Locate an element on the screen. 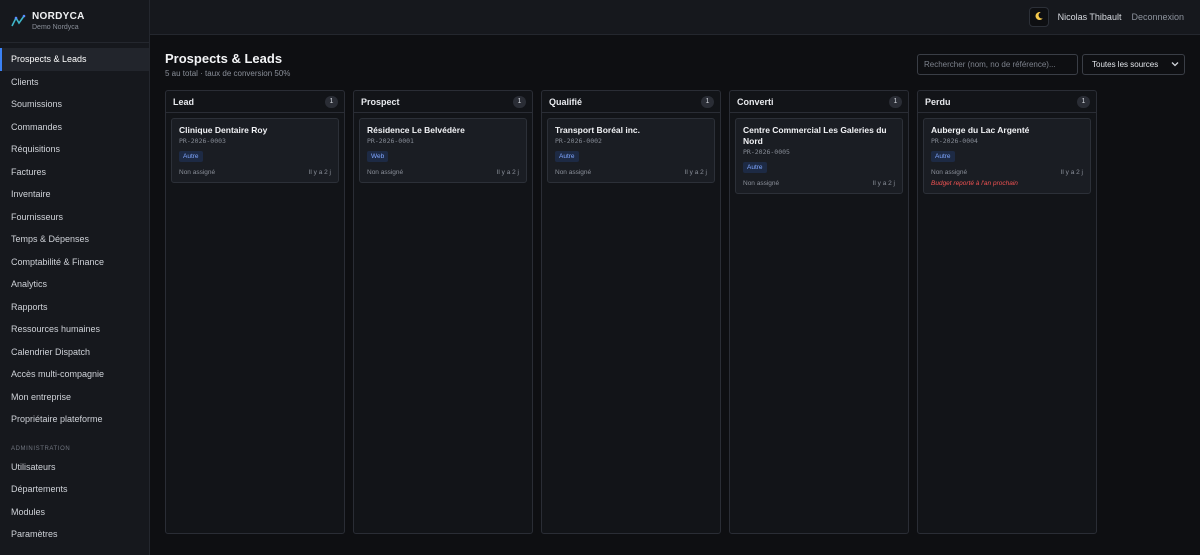 This screenshot has width=1200, height=555. logo-icon is located at coordinates (18, 21).